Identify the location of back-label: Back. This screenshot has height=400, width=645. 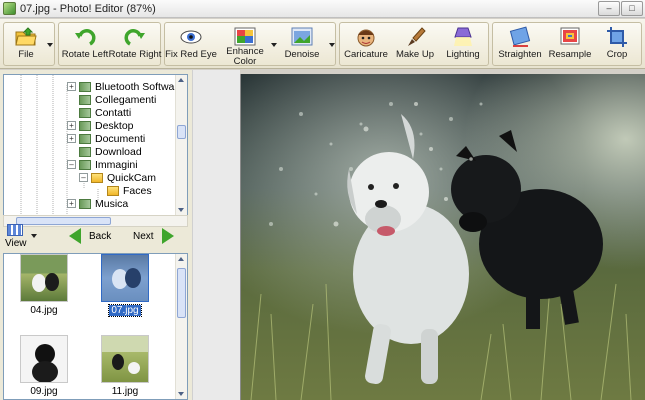
(100, 236).